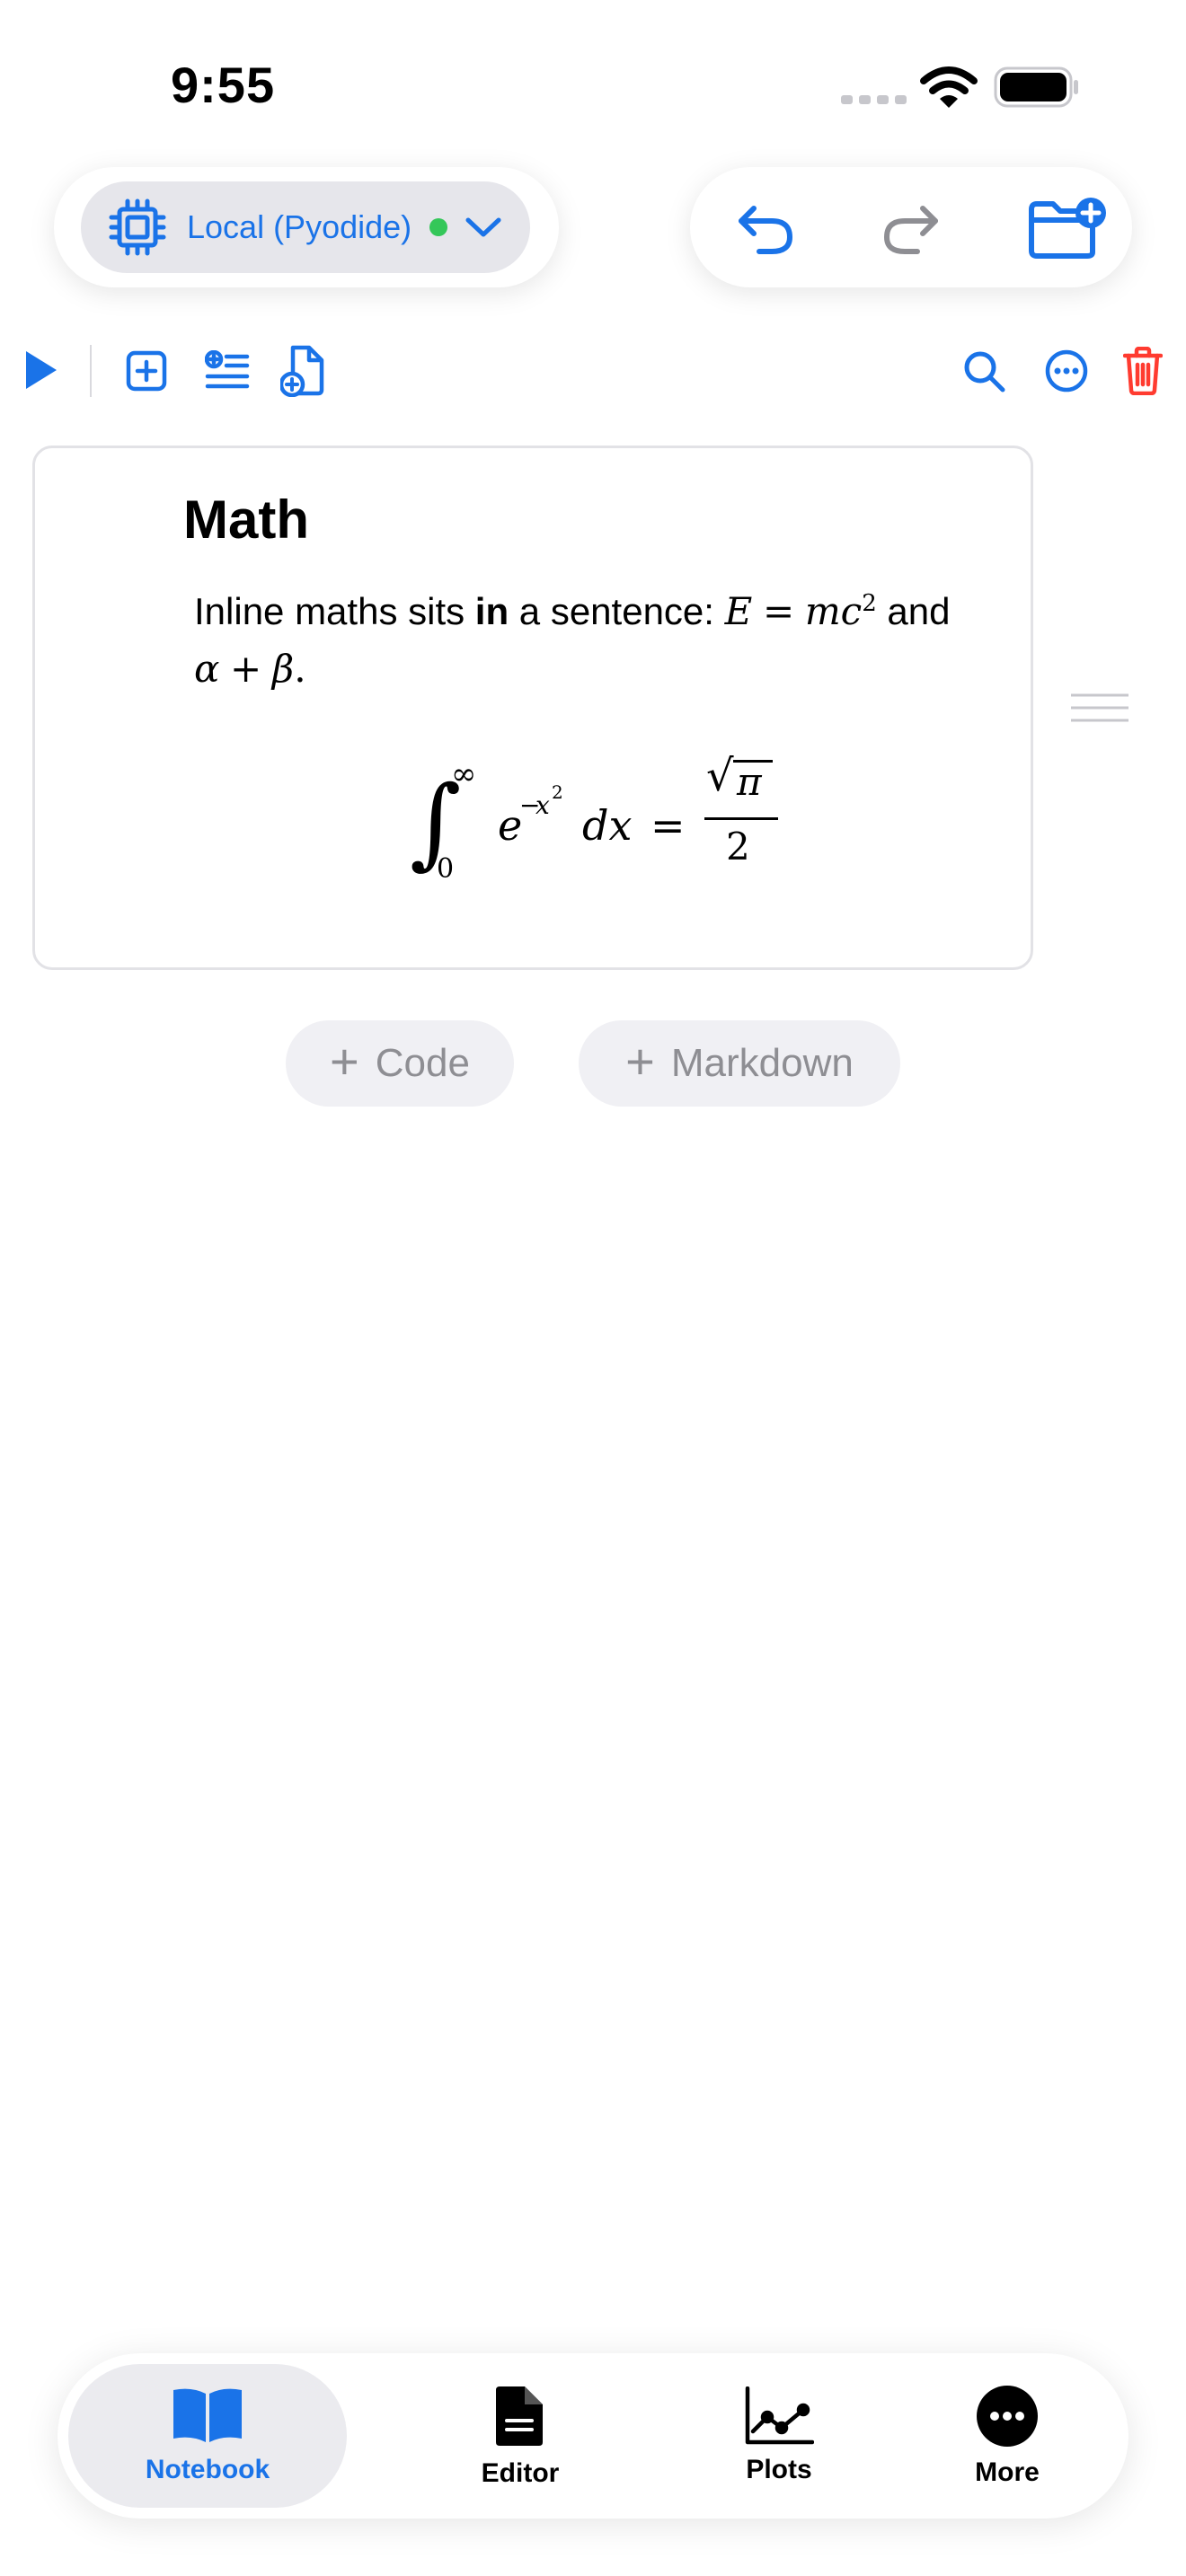  I want to click on integral-upper: ∞, so click(464, 774).